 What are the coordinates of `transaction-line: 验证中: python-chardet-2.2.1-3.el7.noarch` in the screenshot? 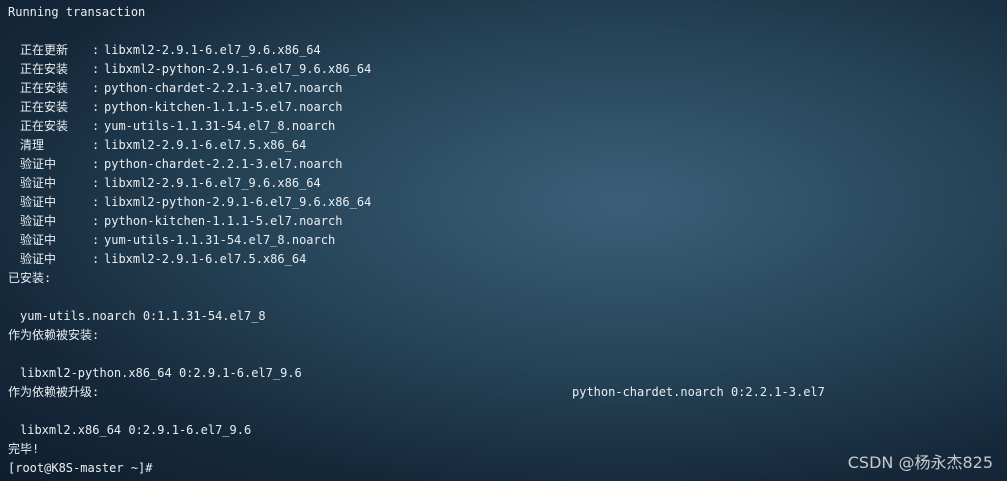 It's located at (507, 153).